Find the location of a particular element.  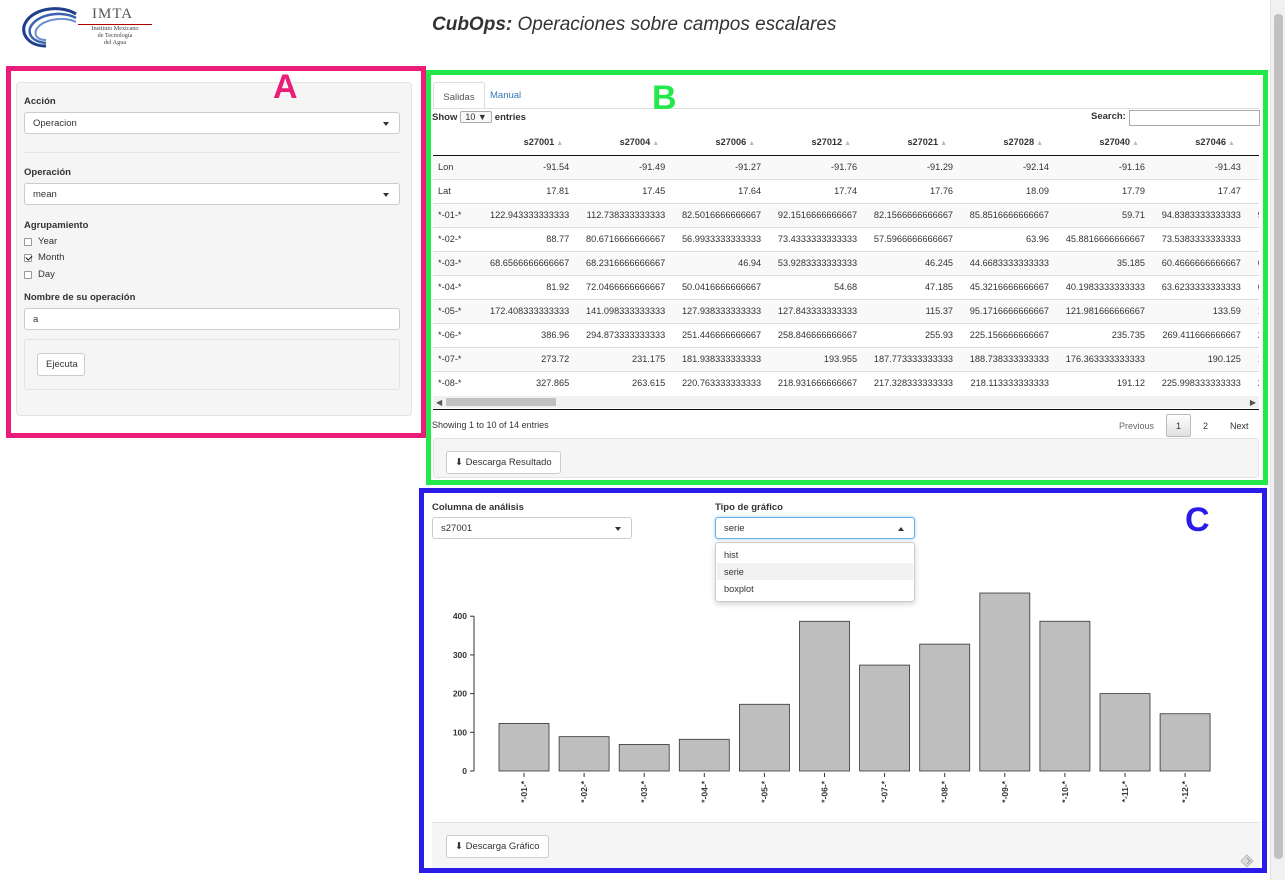

tipo-select: serie is located at coordinates (815, 528).